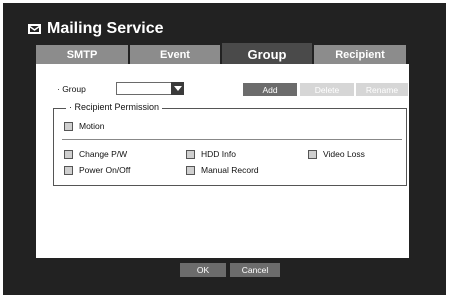 Image resolution: width=449 pixels, height=299 pixels. What do you see at coordinates (92, 126) in the screenshot?
I see `motion-label: Motion` at bounding box center [92, 126].